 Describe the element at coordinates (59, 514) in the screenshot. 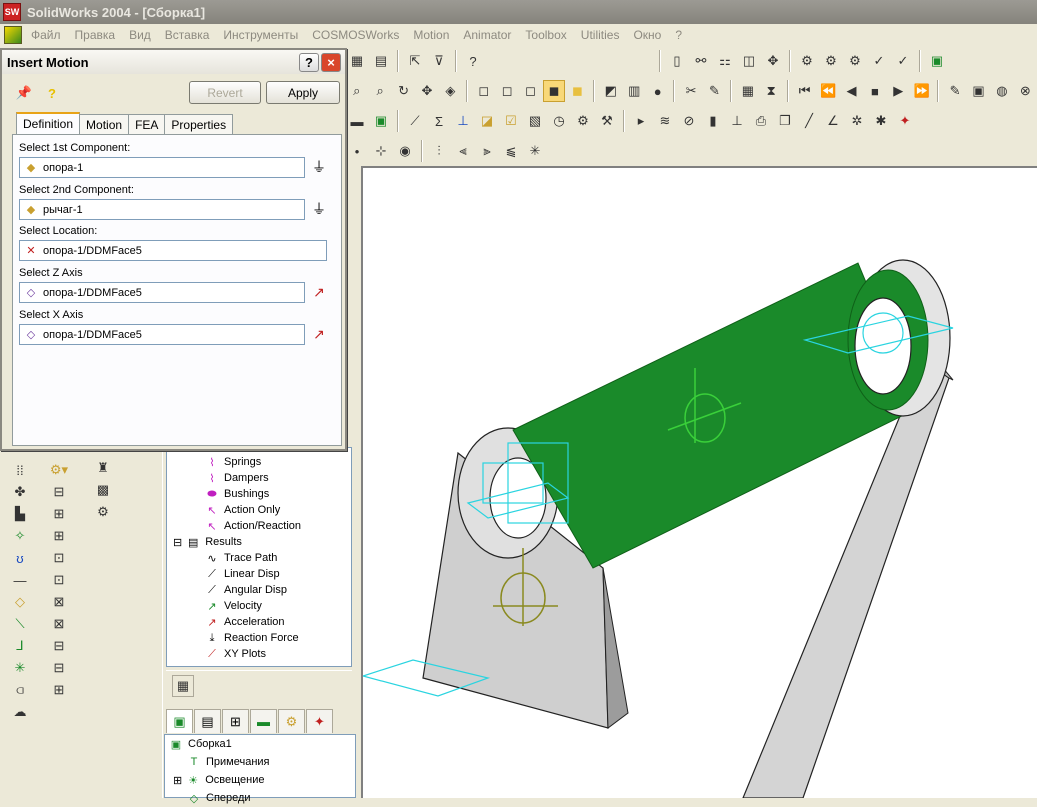

I see `mate-1-icon: ⊞` at that location.